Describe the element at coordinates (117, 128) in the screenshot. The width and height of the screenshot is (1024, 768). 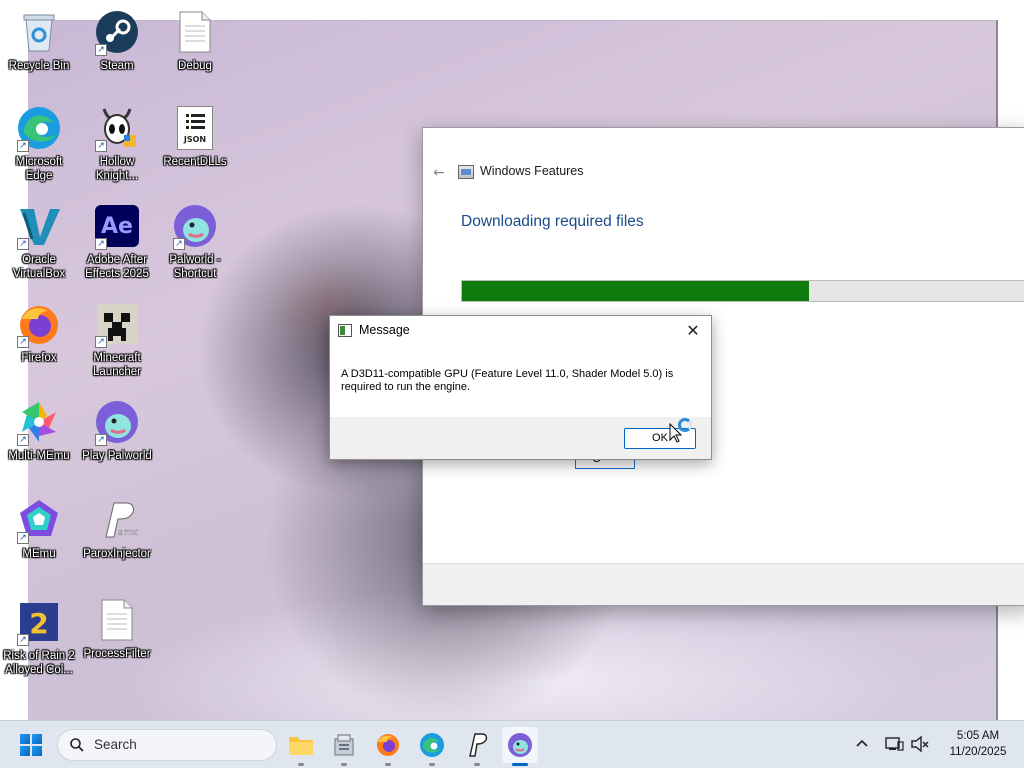
I see `hollow-knight-icon: ↗` at that location.